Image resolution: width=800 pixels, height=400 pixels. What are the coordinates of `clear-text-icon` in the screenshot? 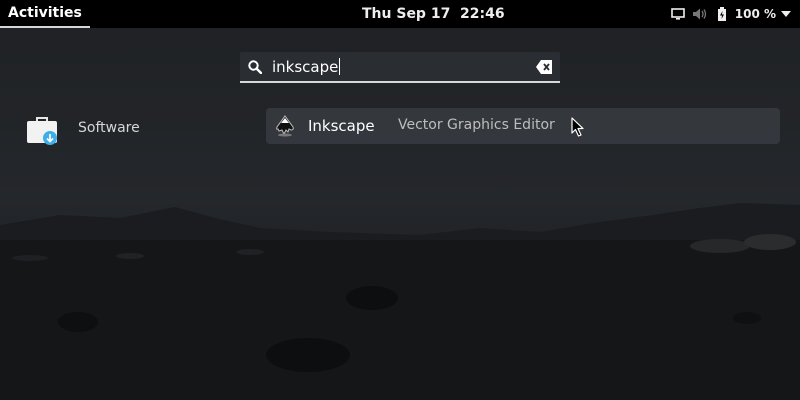 It's located at (544, 67).